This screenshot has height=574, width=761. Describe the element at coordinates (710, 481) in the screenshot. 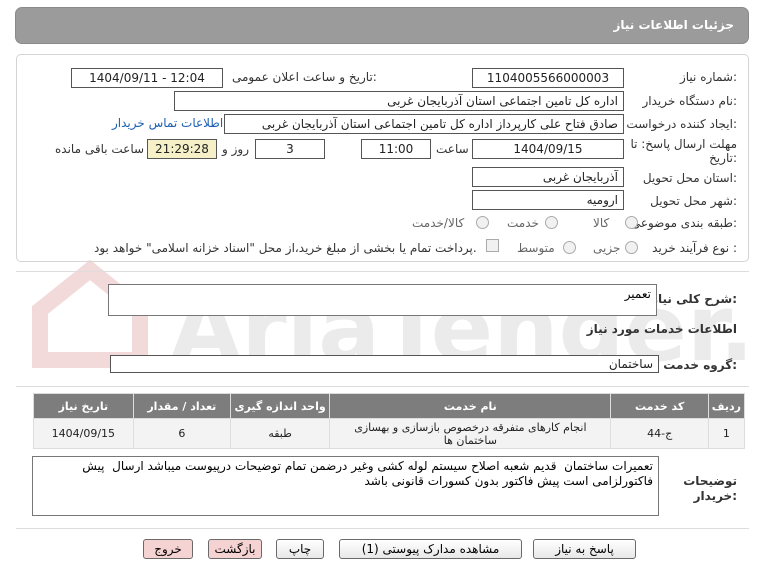

I see `buyer-notes-label: توضیحات` at that location.